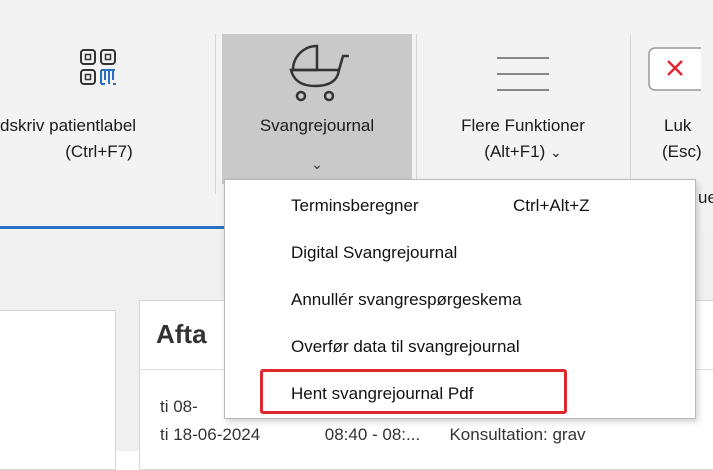 The width and height of the screenshot is (713, 470). I want to click on flere-shortcut-text: (Alt+F1), so click(515, 151).